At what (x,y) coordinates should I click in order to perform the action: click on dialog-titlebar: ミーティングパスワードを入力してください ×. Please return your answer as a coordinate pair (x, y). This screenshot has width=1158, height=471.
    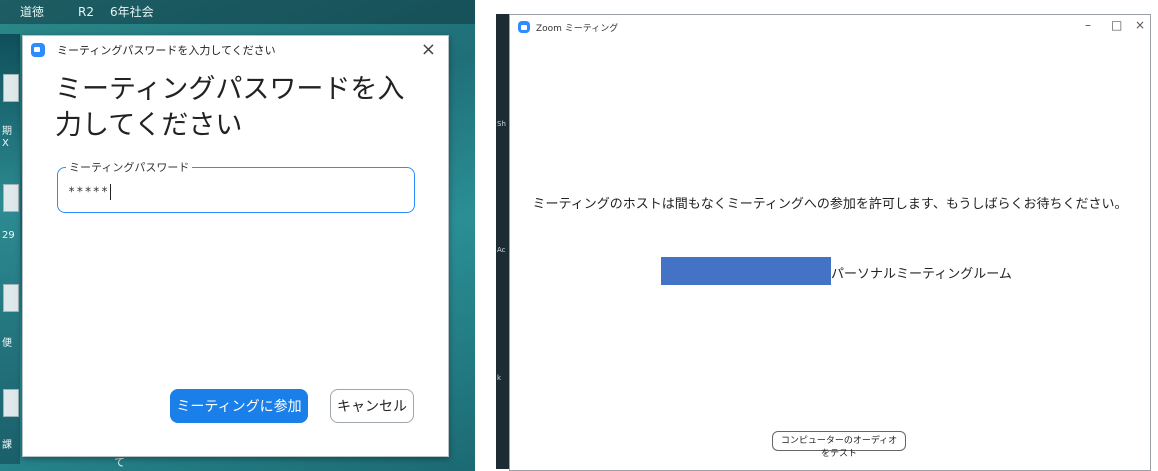
    Looking at the image, I should click on (235, 50).